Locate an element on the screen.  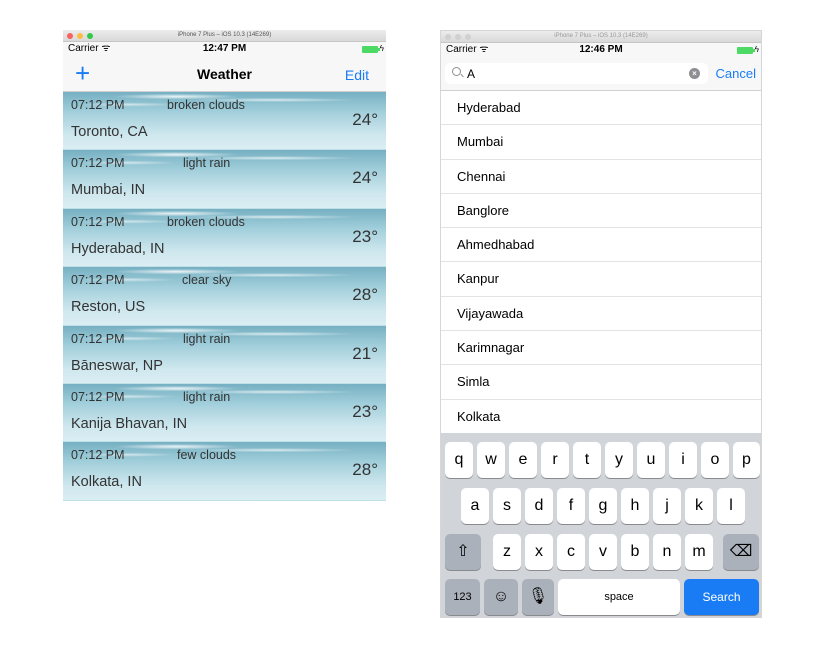
cancel-button: Cancel is located at coordinates (736, 73).